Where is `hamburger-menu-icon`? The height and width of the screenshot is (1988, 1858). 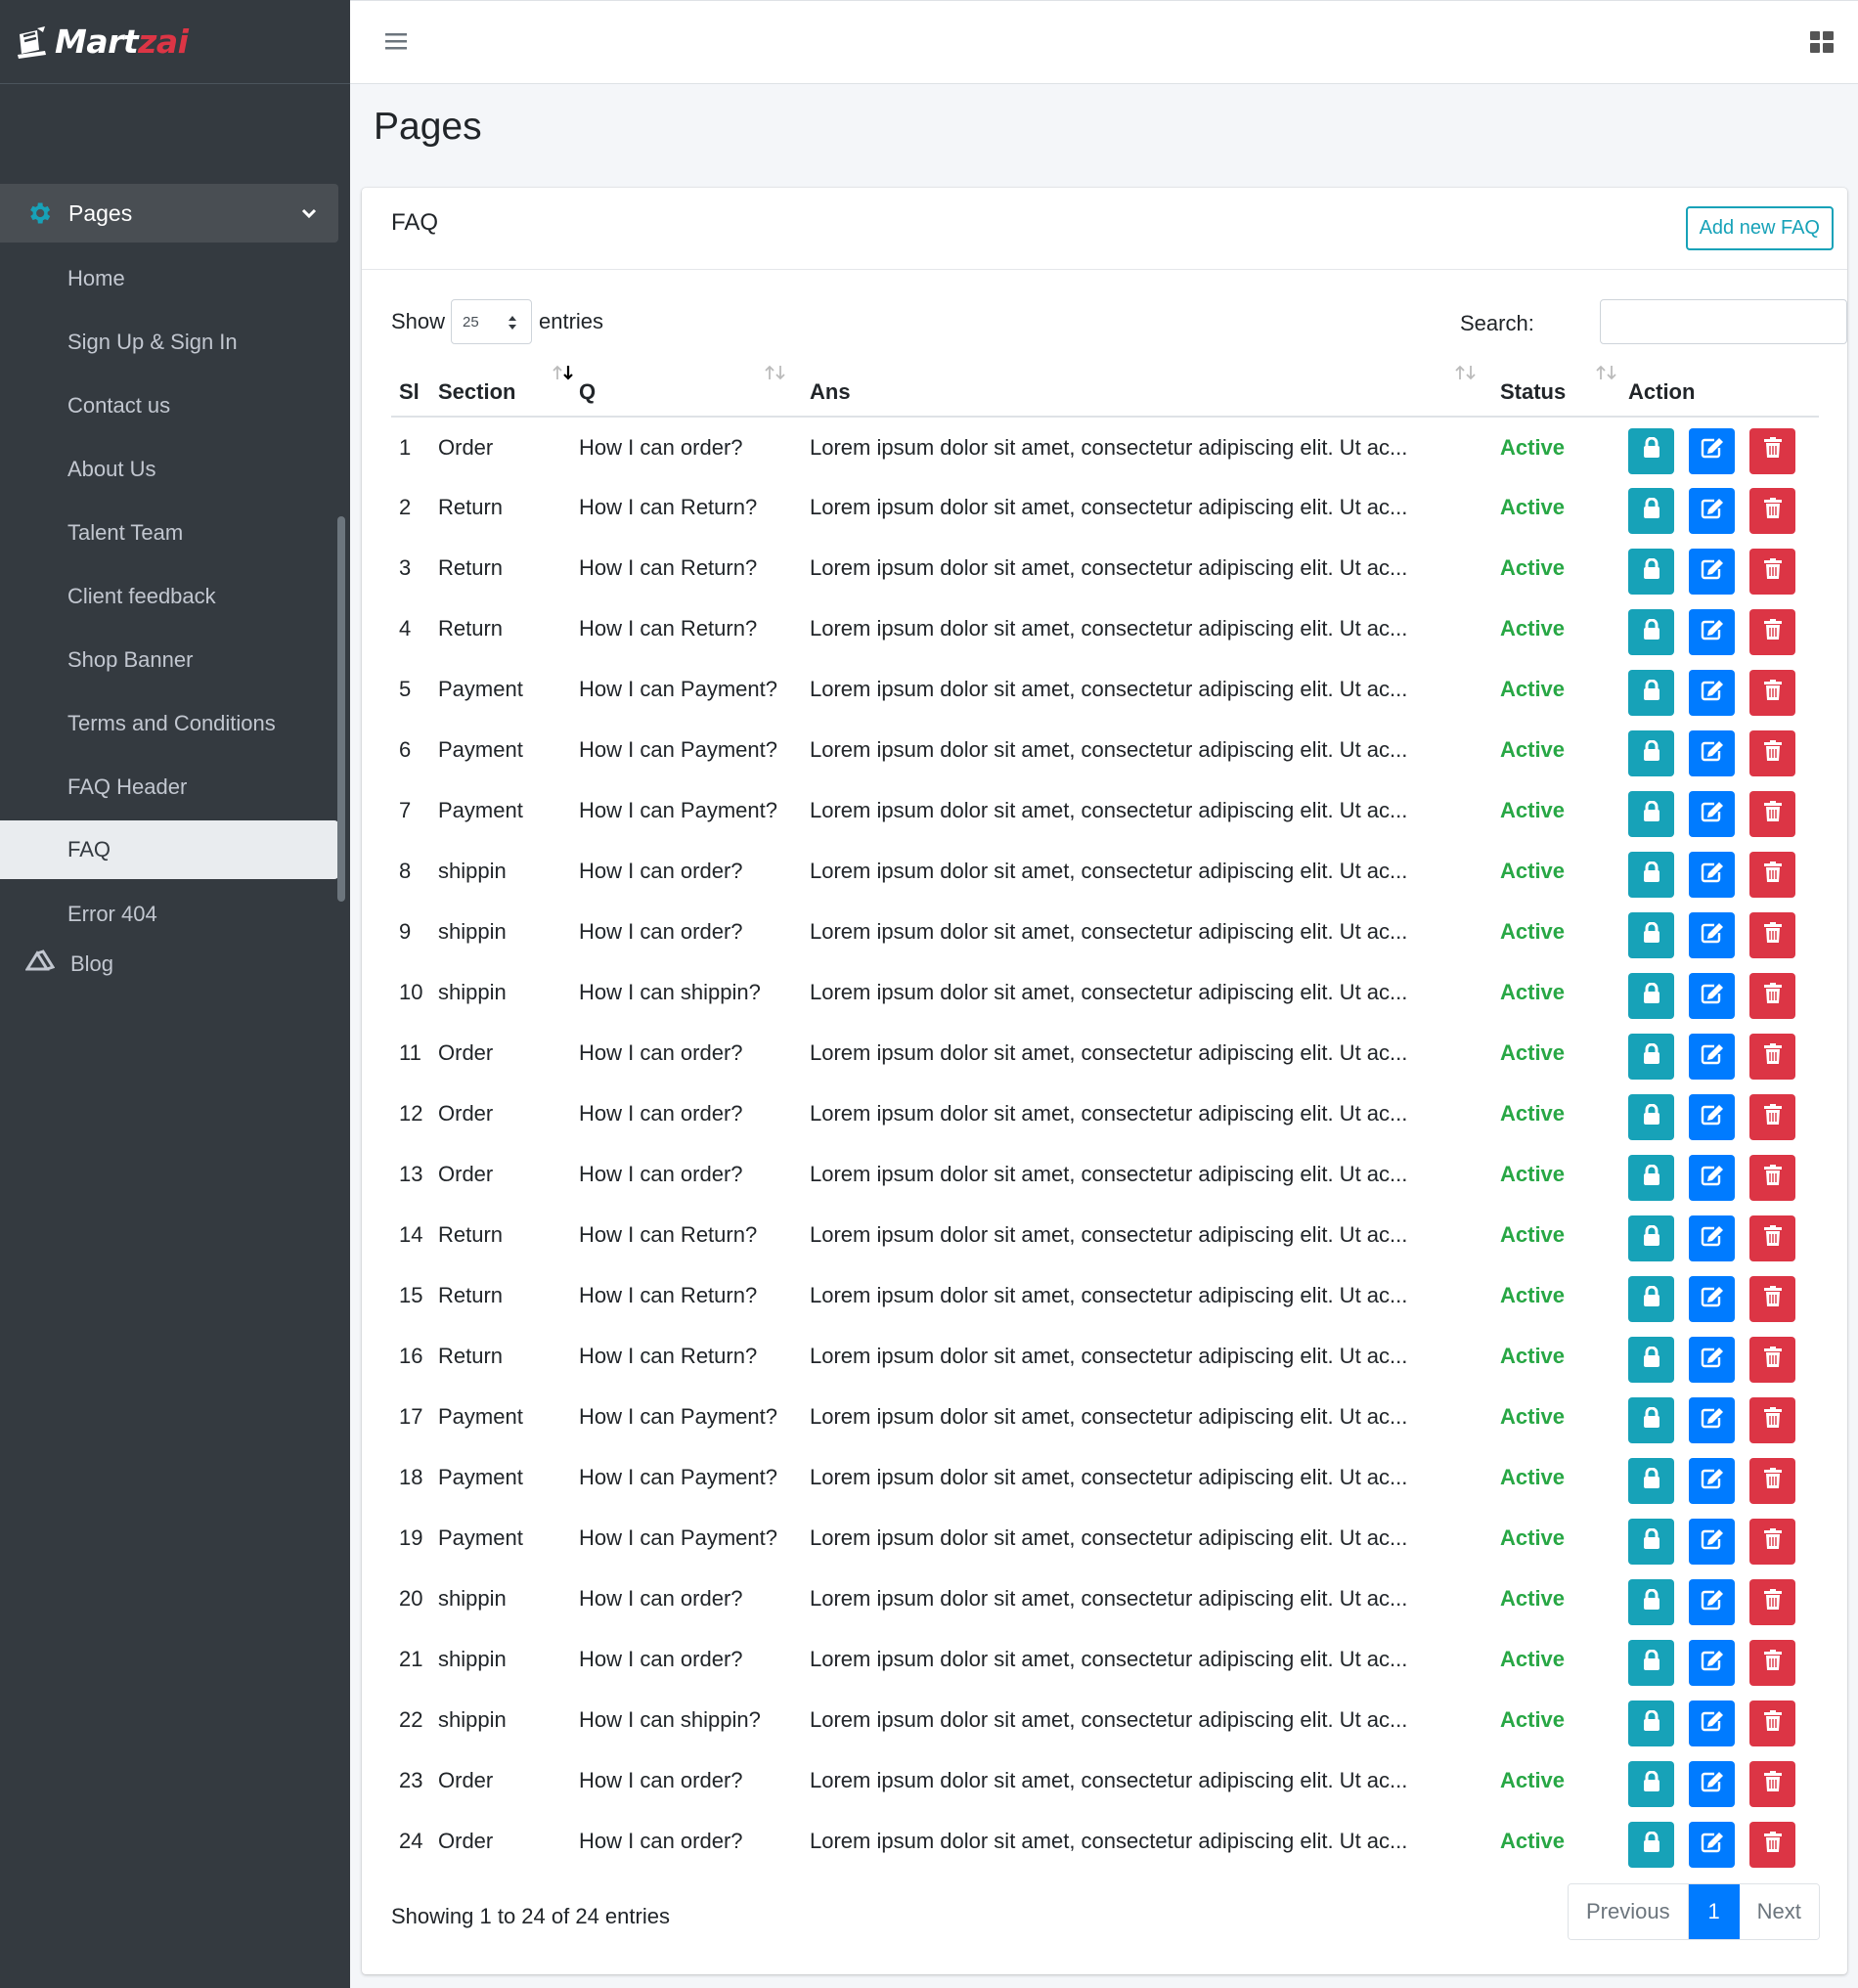 hamburger-menu-icon is located at coordinates (396, 41).